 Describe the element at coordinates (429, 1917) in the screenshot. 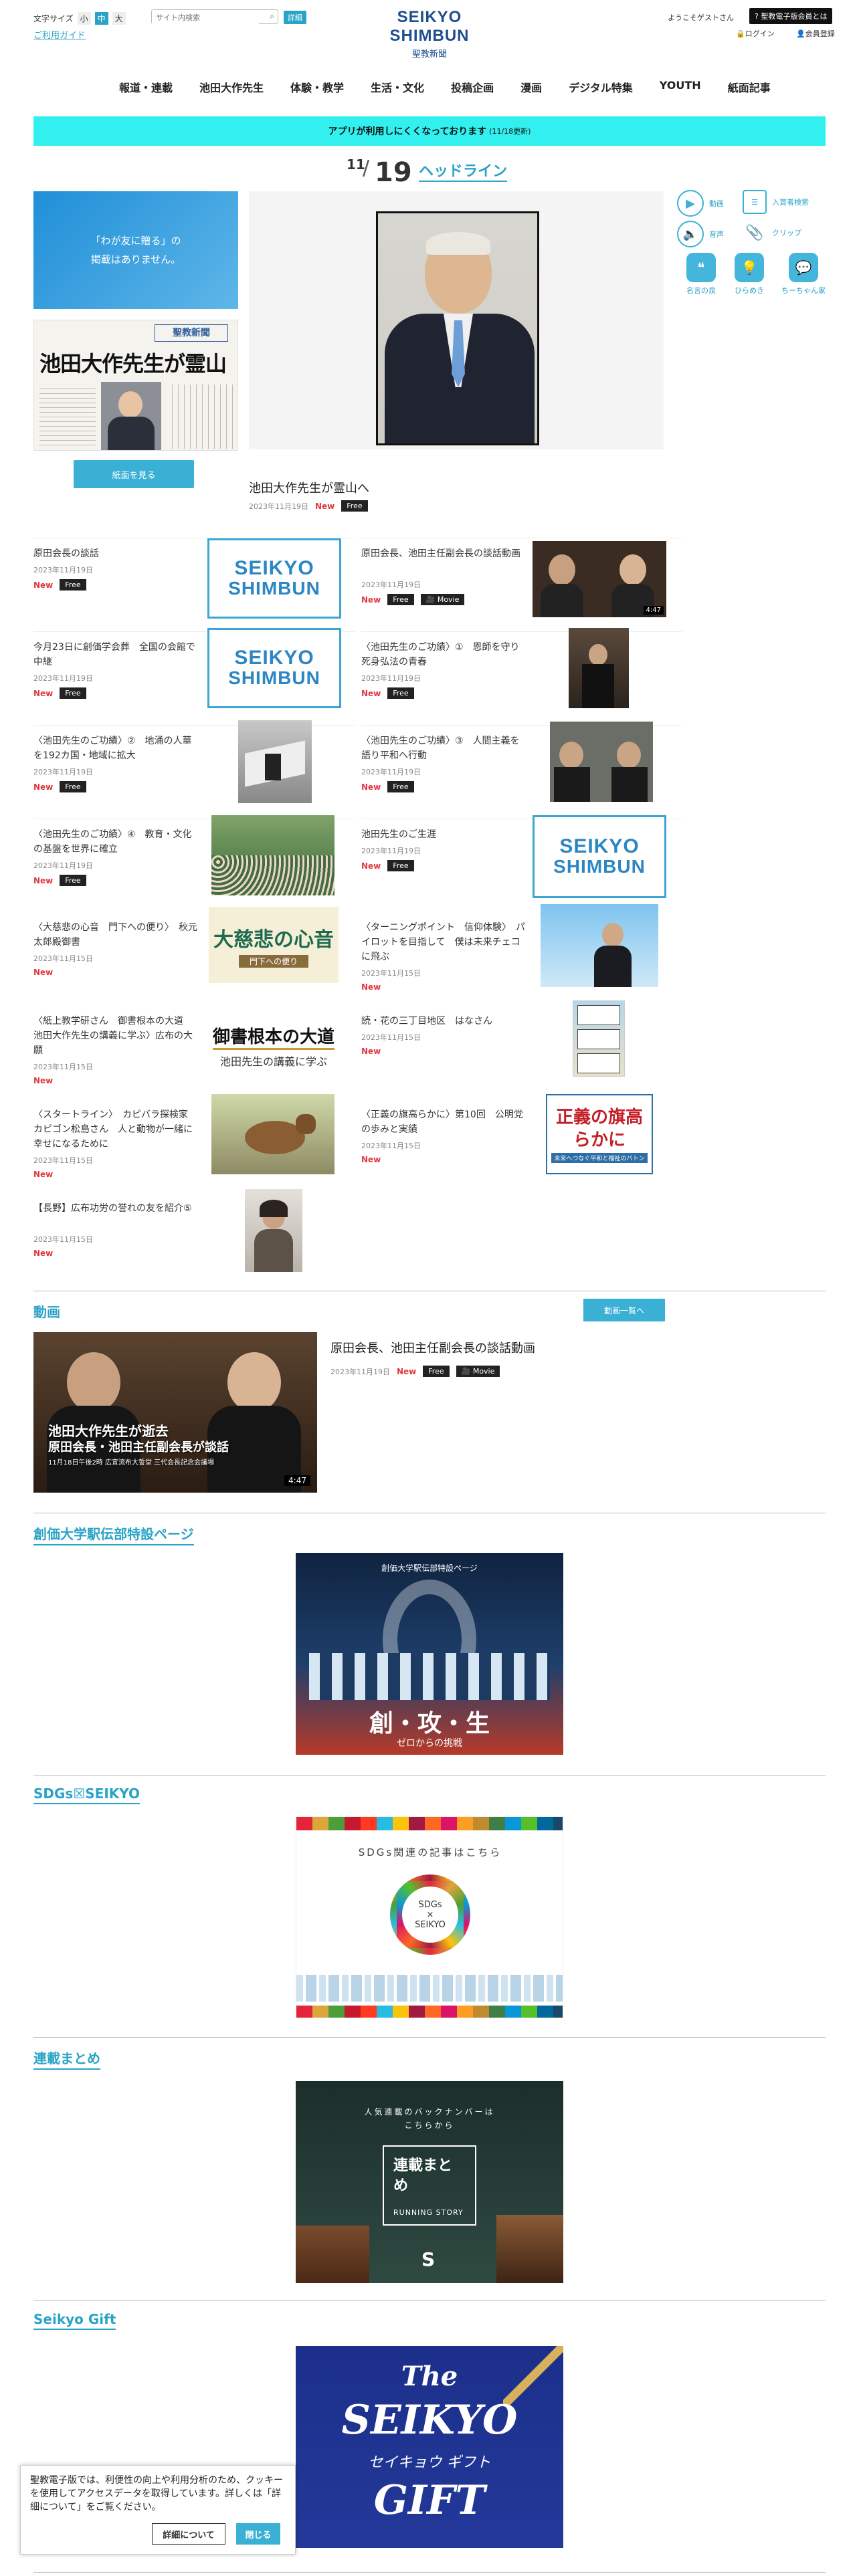

I see `sdgs-banner: SDGs関連の記事はこちら SDGs × SEIKYO` at that location.